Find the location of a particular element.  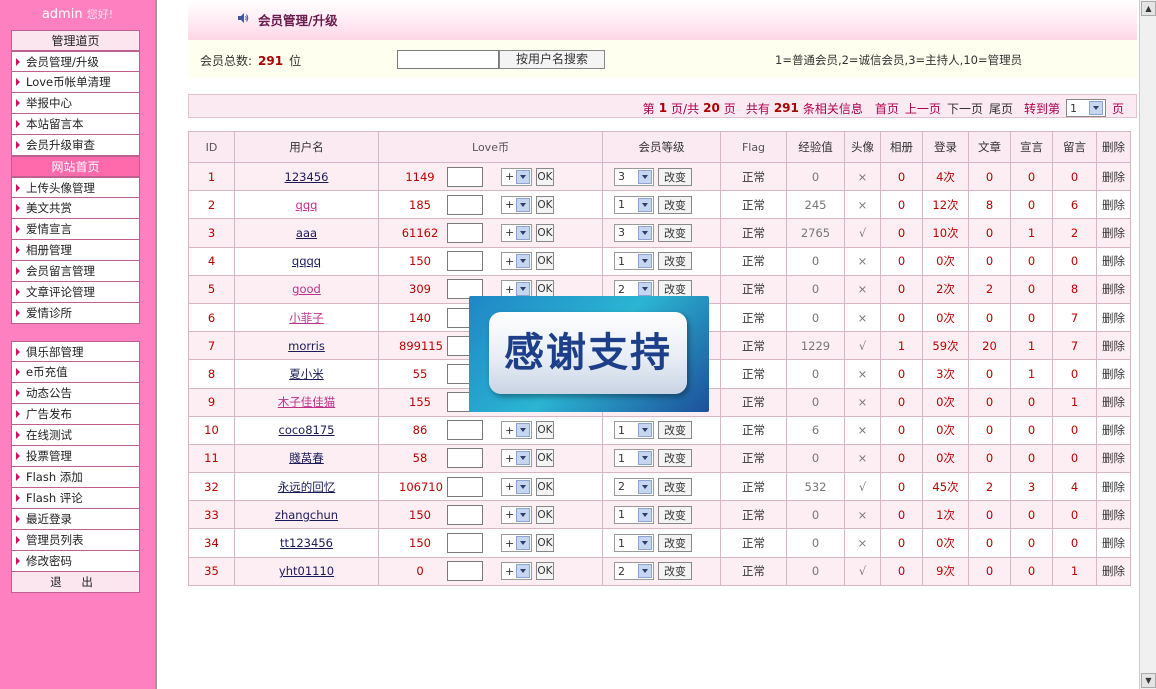

username-link: tt123456 is located at coordinates (306, 543).